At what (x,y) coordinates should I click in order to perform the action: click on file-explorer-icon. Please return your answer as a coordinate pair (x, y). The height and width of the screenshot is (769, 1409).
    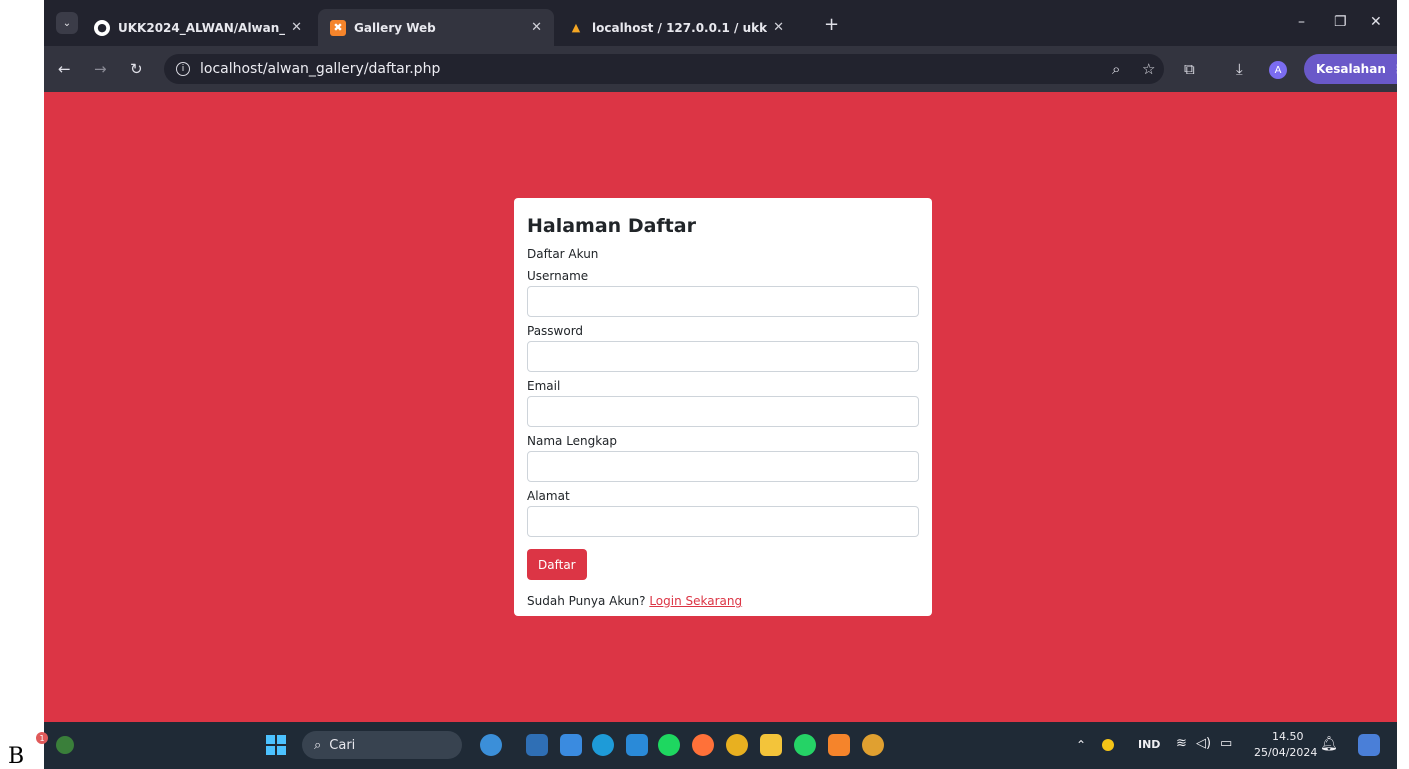
    Looking at the image, I should click on (771, 745).